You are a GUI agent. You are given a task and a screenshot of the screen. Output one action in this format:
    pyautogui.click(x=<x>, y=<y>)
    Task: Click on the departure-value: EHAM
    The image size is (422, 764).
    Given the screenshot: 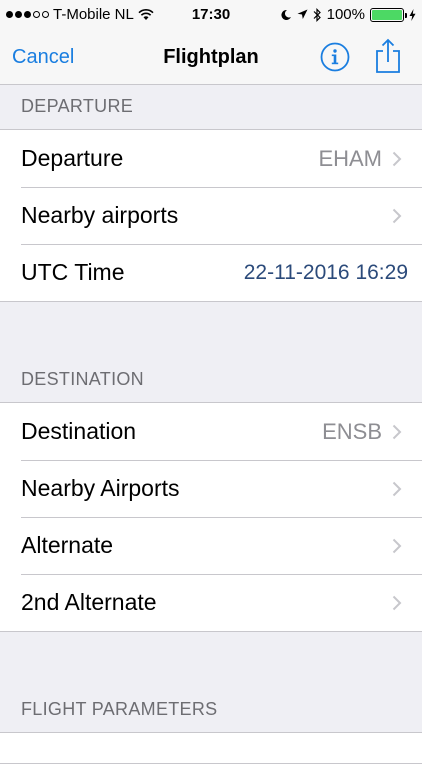 What is the action you would take?
    pyautogui.click(x=350, y=158)
    